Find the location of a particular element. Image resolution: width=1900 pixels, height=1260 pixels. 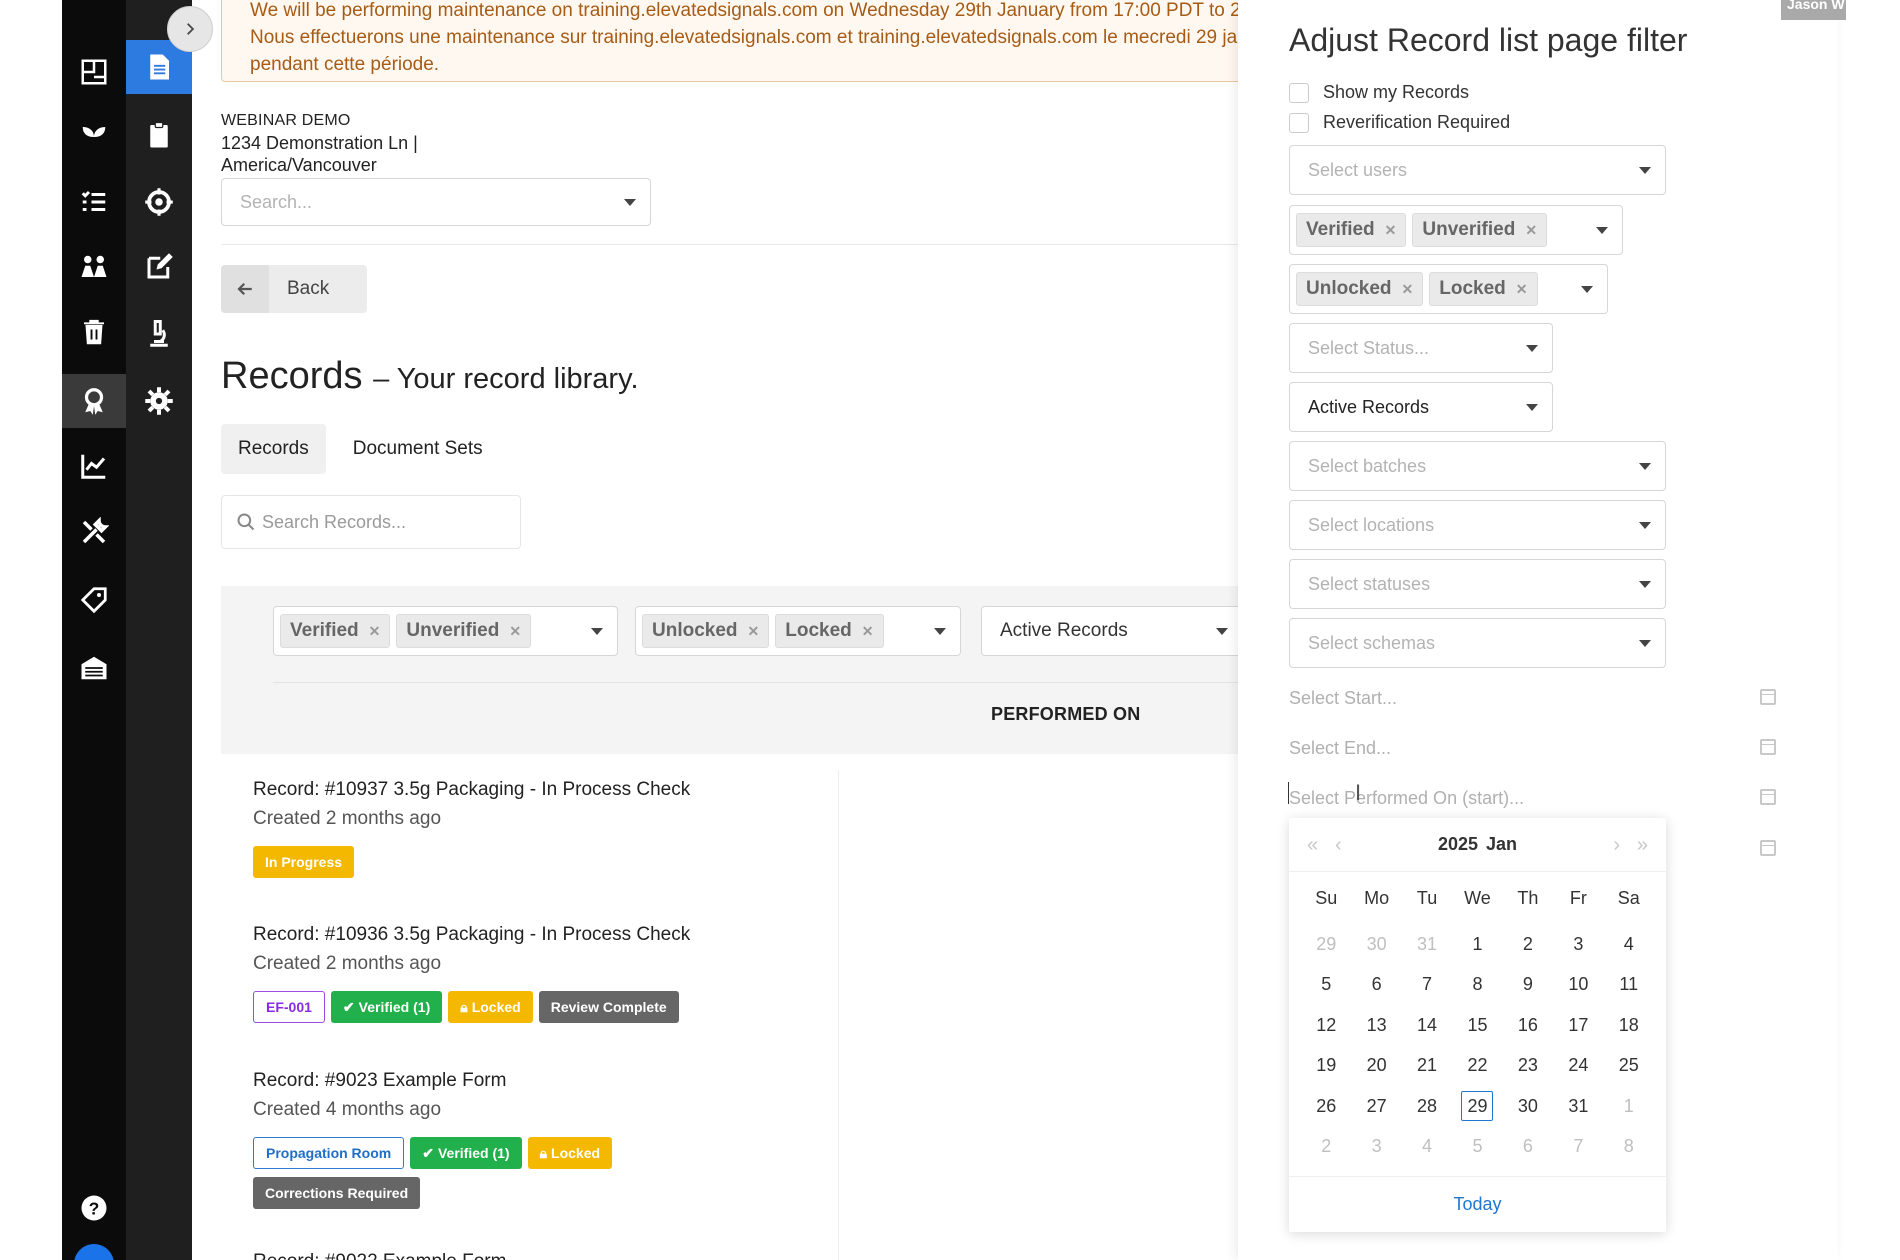

calendar-day: 10 is located at coordinates (1578, 985).